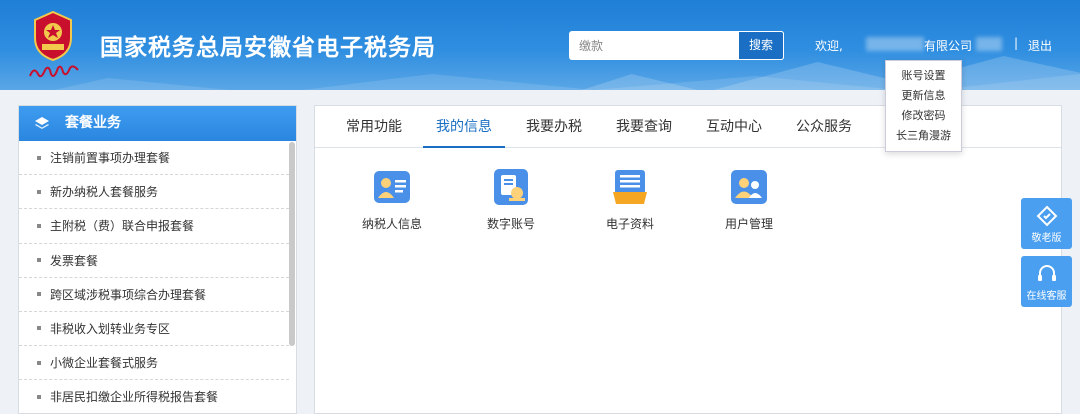 The image size is (1080, 414). I want to click on site-title: 国家税务总局安徽省电子税务局, so click(268, 48).